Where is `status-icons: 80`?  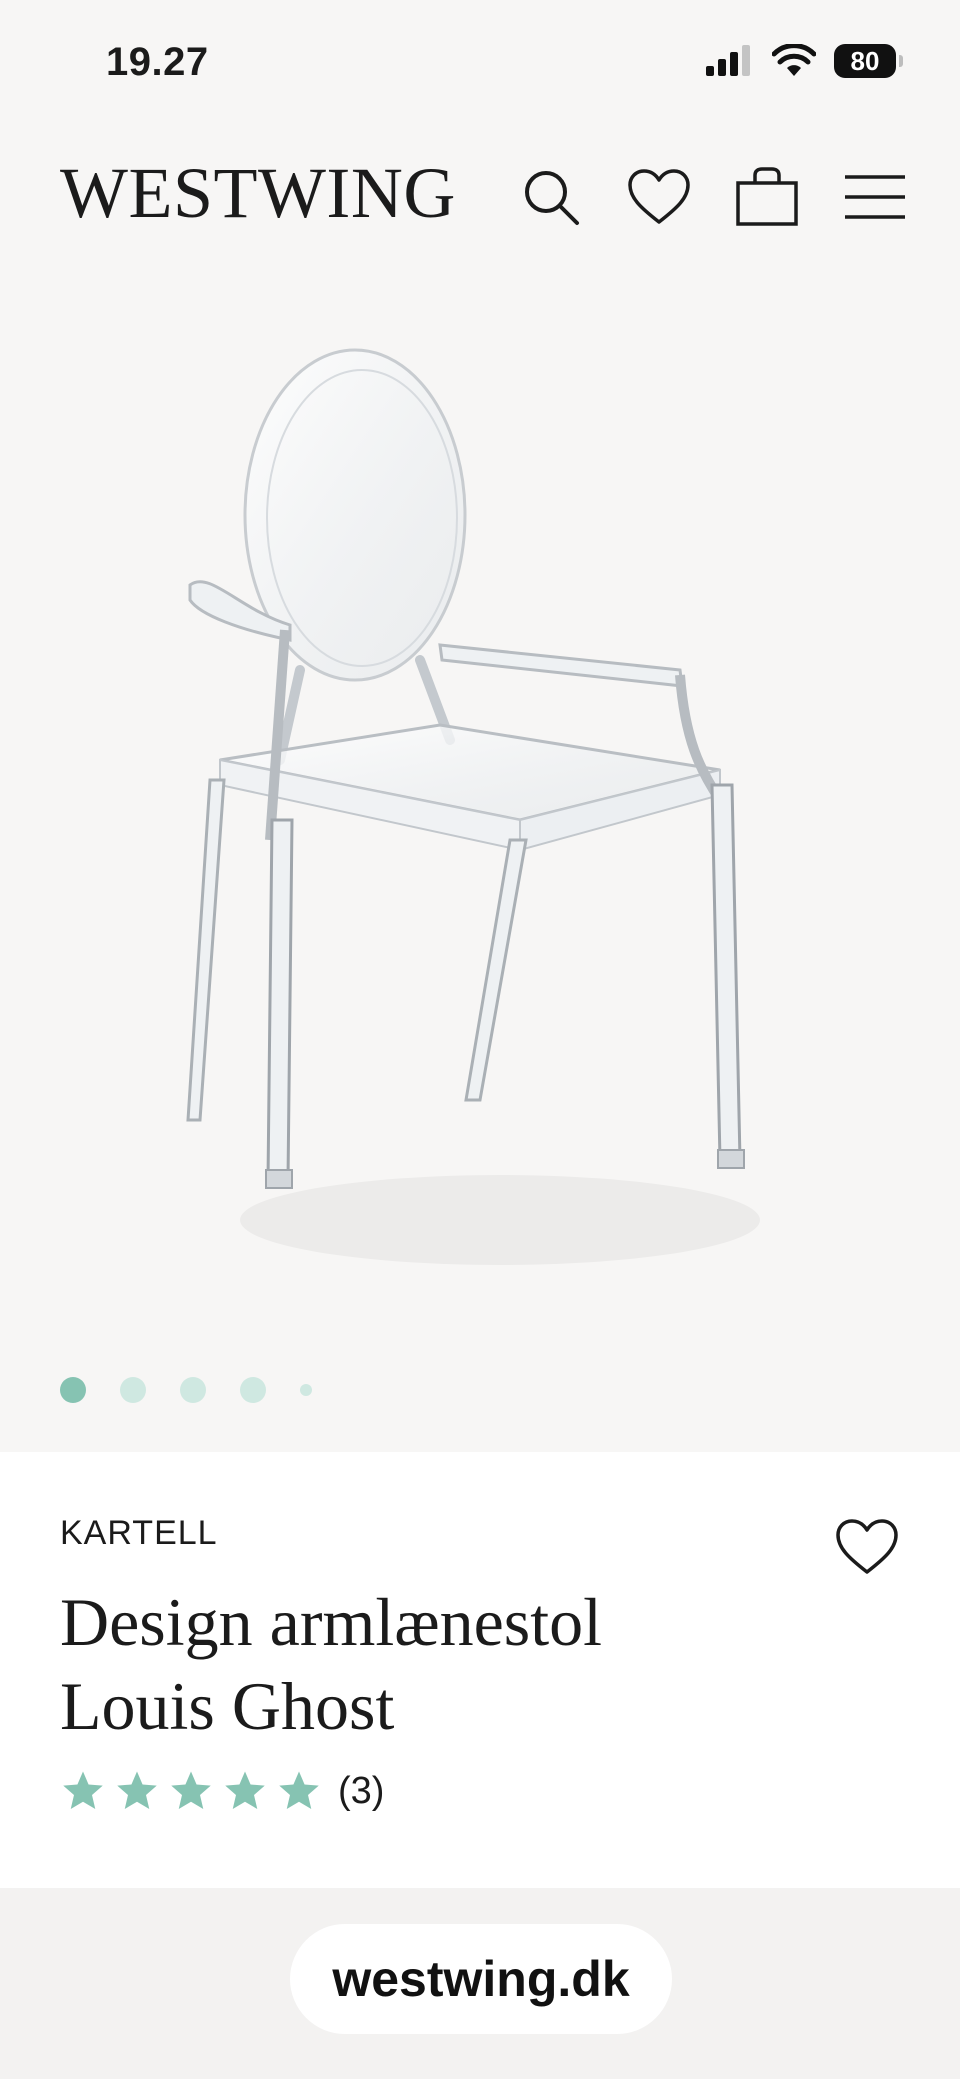 status-icons: 80 is located at coordinates (803, 61).